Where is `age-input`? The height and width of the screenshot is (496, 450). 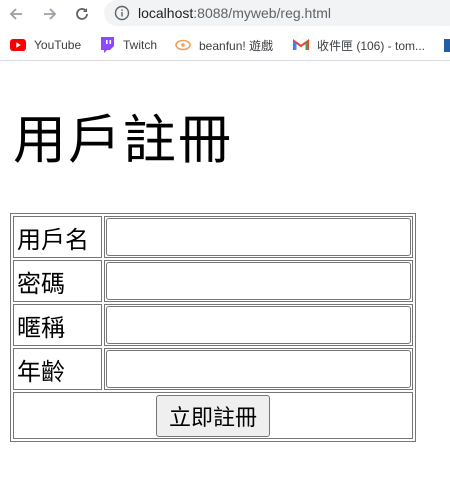 age-input is located at coordinates (258, 369).